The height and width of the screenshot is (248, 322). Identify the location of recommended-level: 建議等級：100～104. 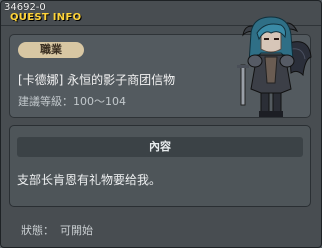
(72, 101).